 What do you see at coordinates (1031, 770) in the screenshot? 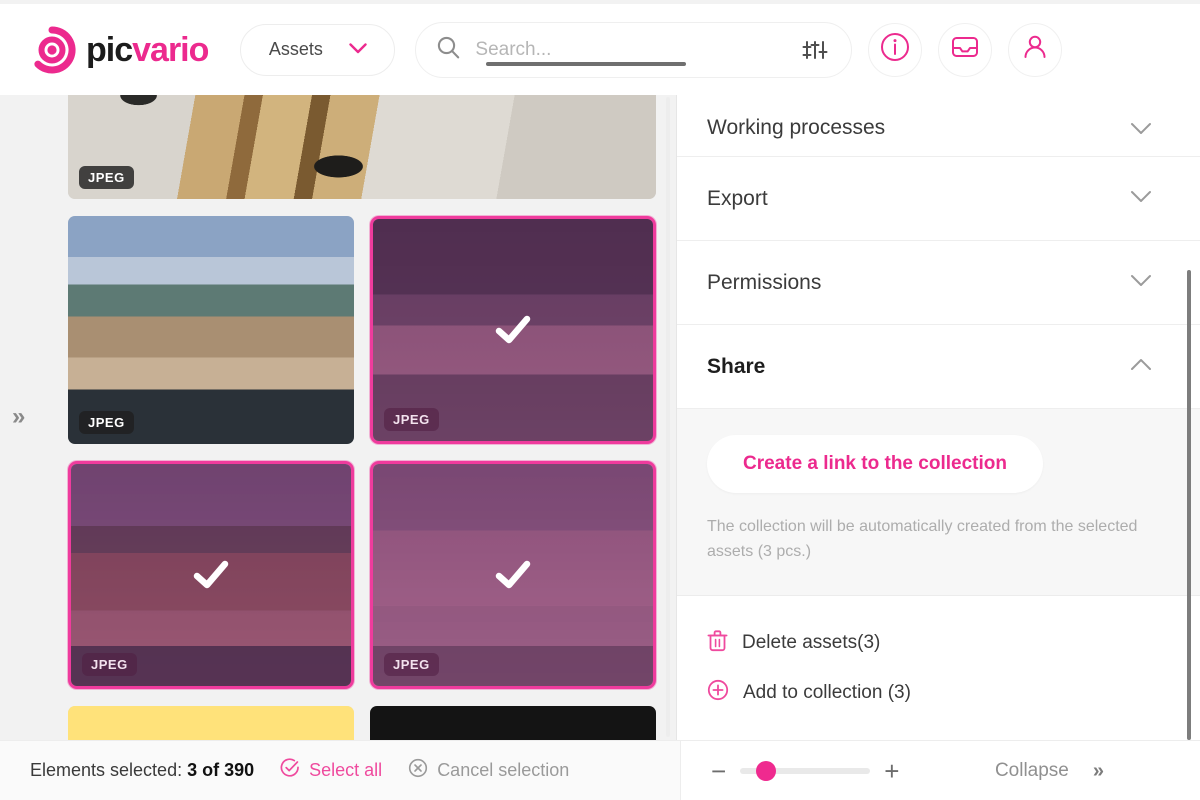
I see `collapse-label: Collapse` at bounding box center [1031, 770].